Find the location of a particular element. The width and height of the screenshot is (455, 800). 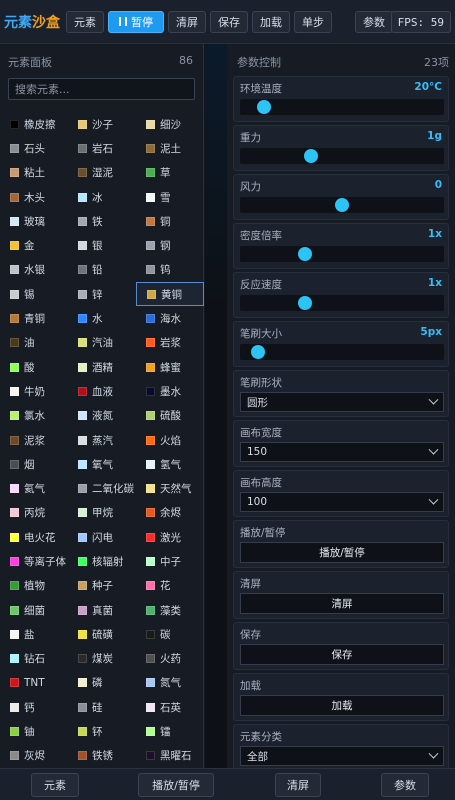

element-item: 细沙 is located at coordinates (170, 124).